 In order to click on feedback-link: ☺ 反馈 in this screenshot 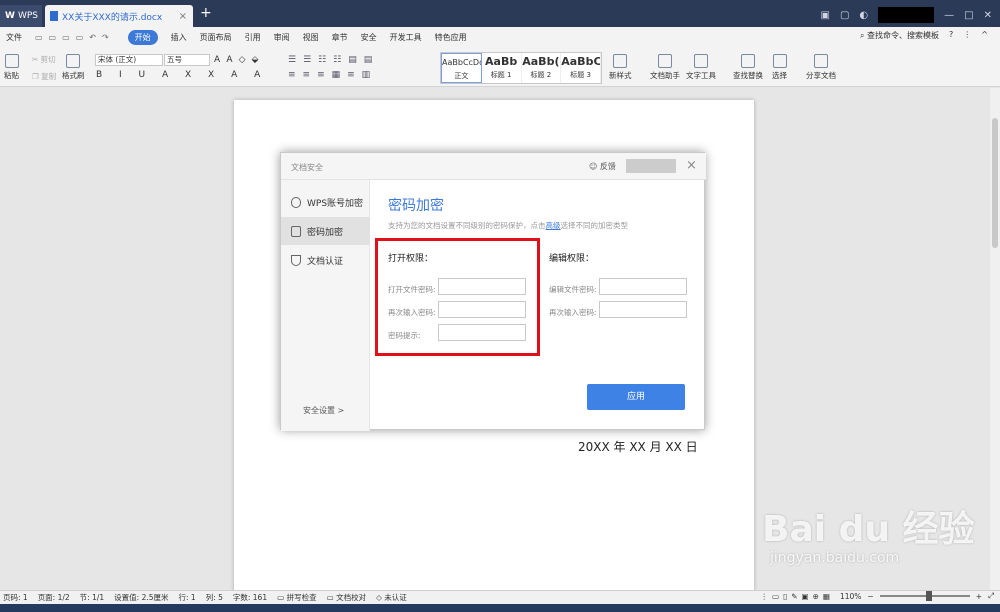, I will do `click(602, 166)`.